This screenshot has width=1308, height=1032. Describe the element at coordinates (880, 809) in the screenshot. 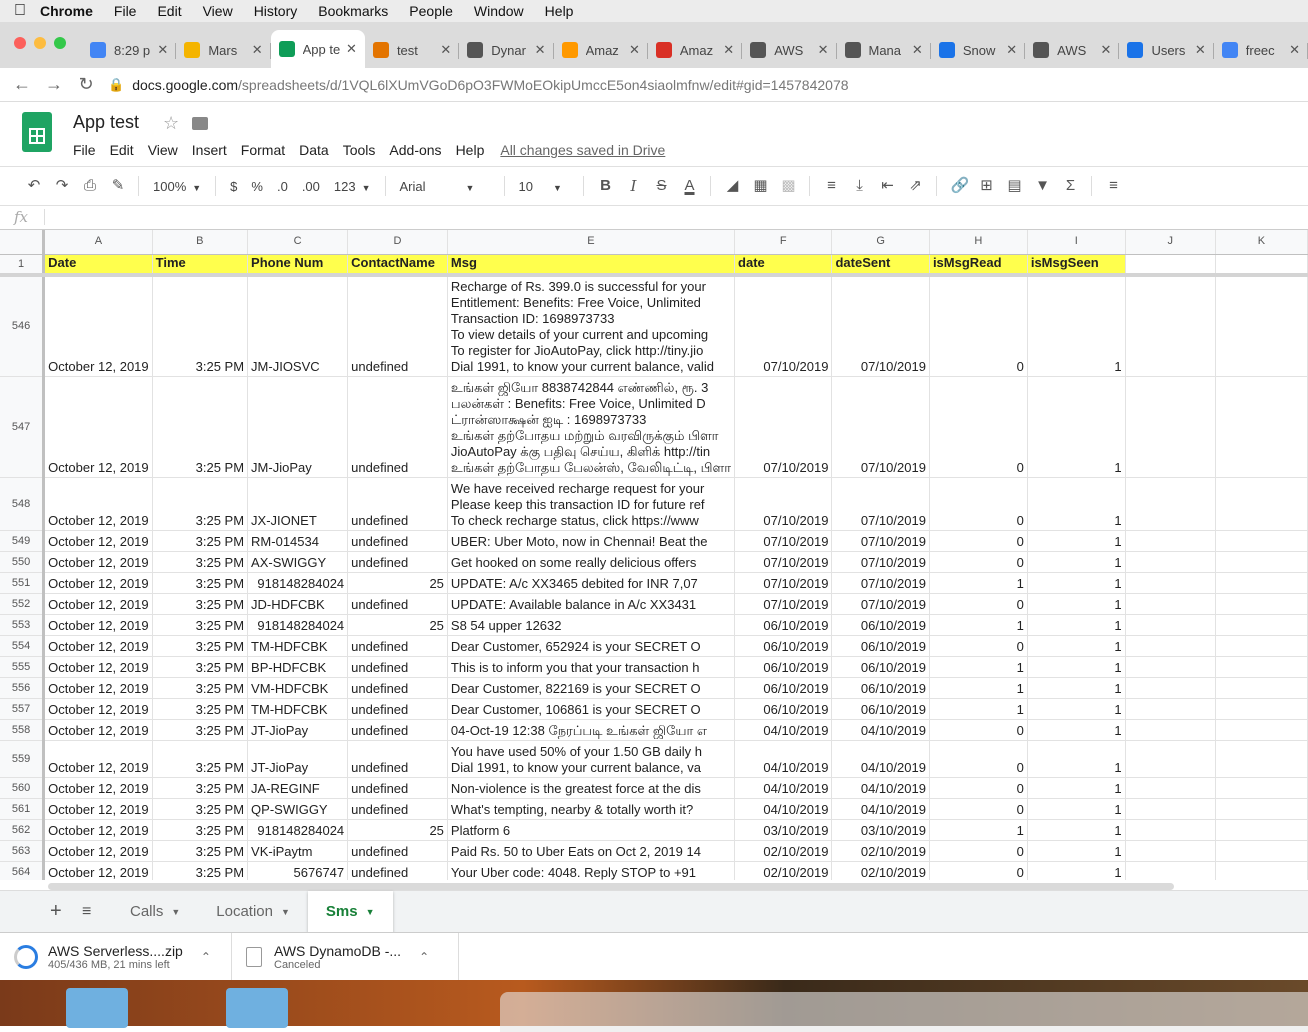

I see `date-sent-cell: 04/10/2019` at that location.